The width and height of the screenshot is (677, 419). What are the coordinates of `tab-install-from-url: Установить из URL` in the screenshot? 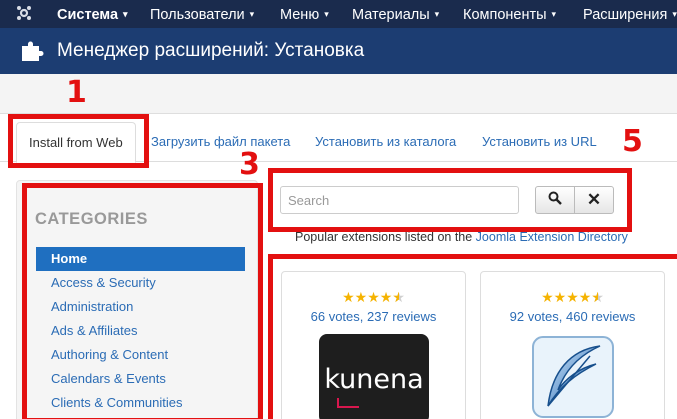 It's located at (539, 142).